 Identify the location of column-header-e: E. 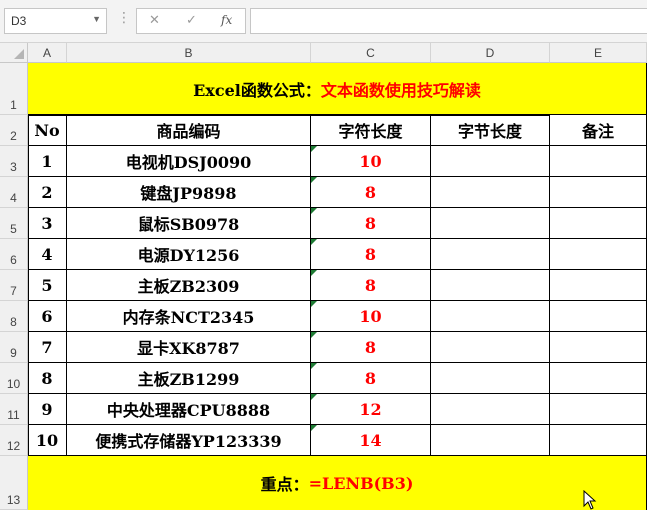
(598, 53).